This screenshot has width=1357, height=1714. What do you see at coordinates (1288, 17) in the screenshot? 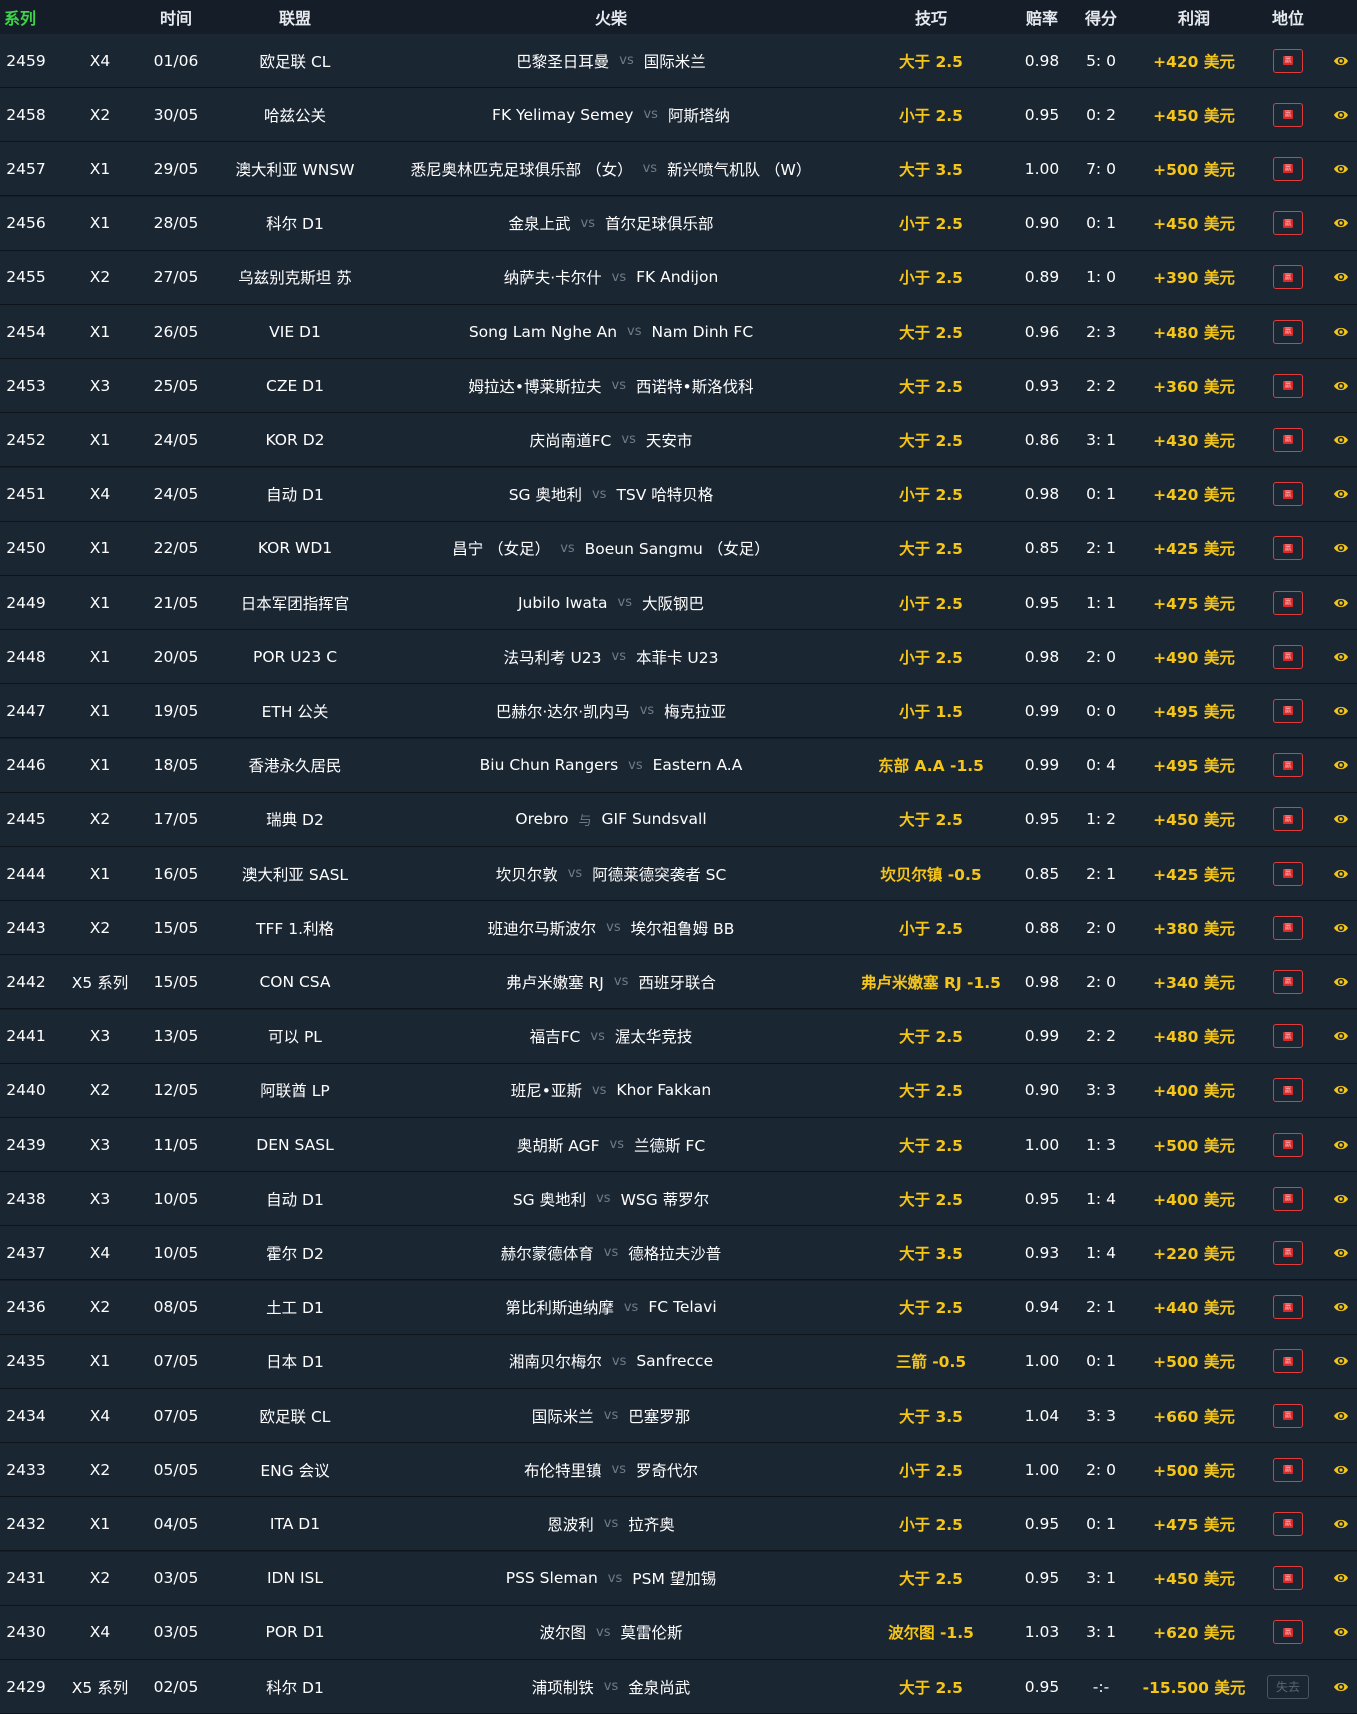
I see `header-status: 地位` at bounding box center [1288, 17].